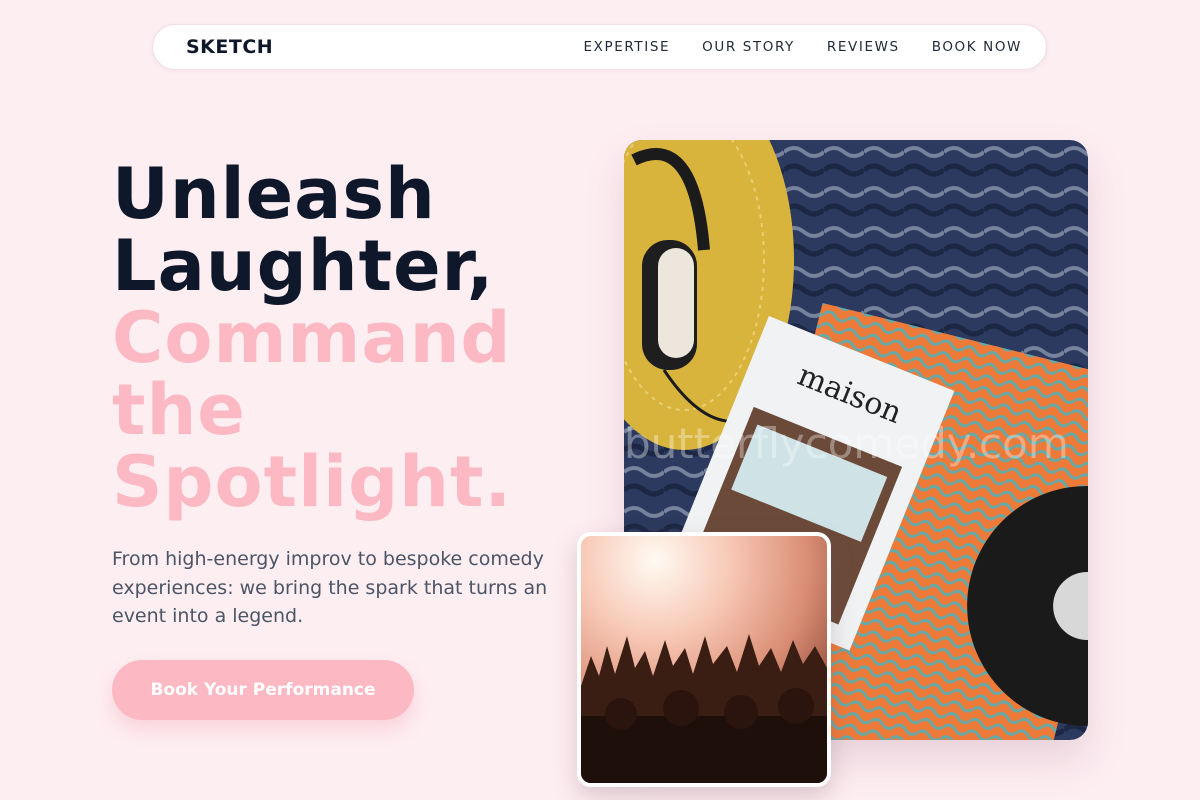 Image resolution: width=1200 pixels, height=800 pixels. Describe the element at coordinates (977, 47) in the screenshot. I see `nav-link-book-now: BOOK NOW` at that location.